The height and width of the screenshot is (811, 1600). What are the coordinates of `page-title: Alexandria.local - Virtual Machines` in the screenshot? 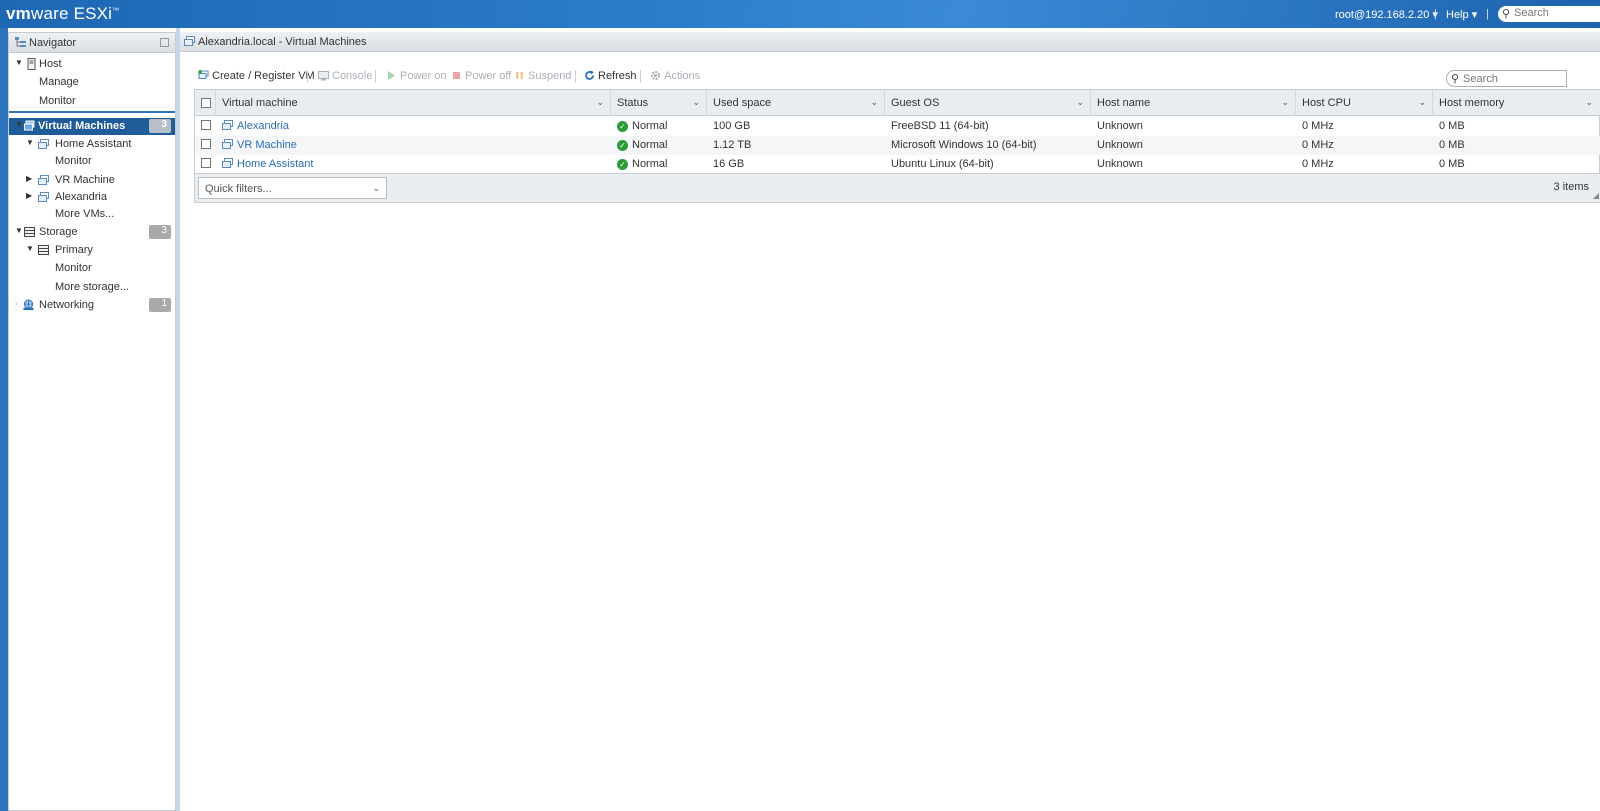 It's located at (282, 42).